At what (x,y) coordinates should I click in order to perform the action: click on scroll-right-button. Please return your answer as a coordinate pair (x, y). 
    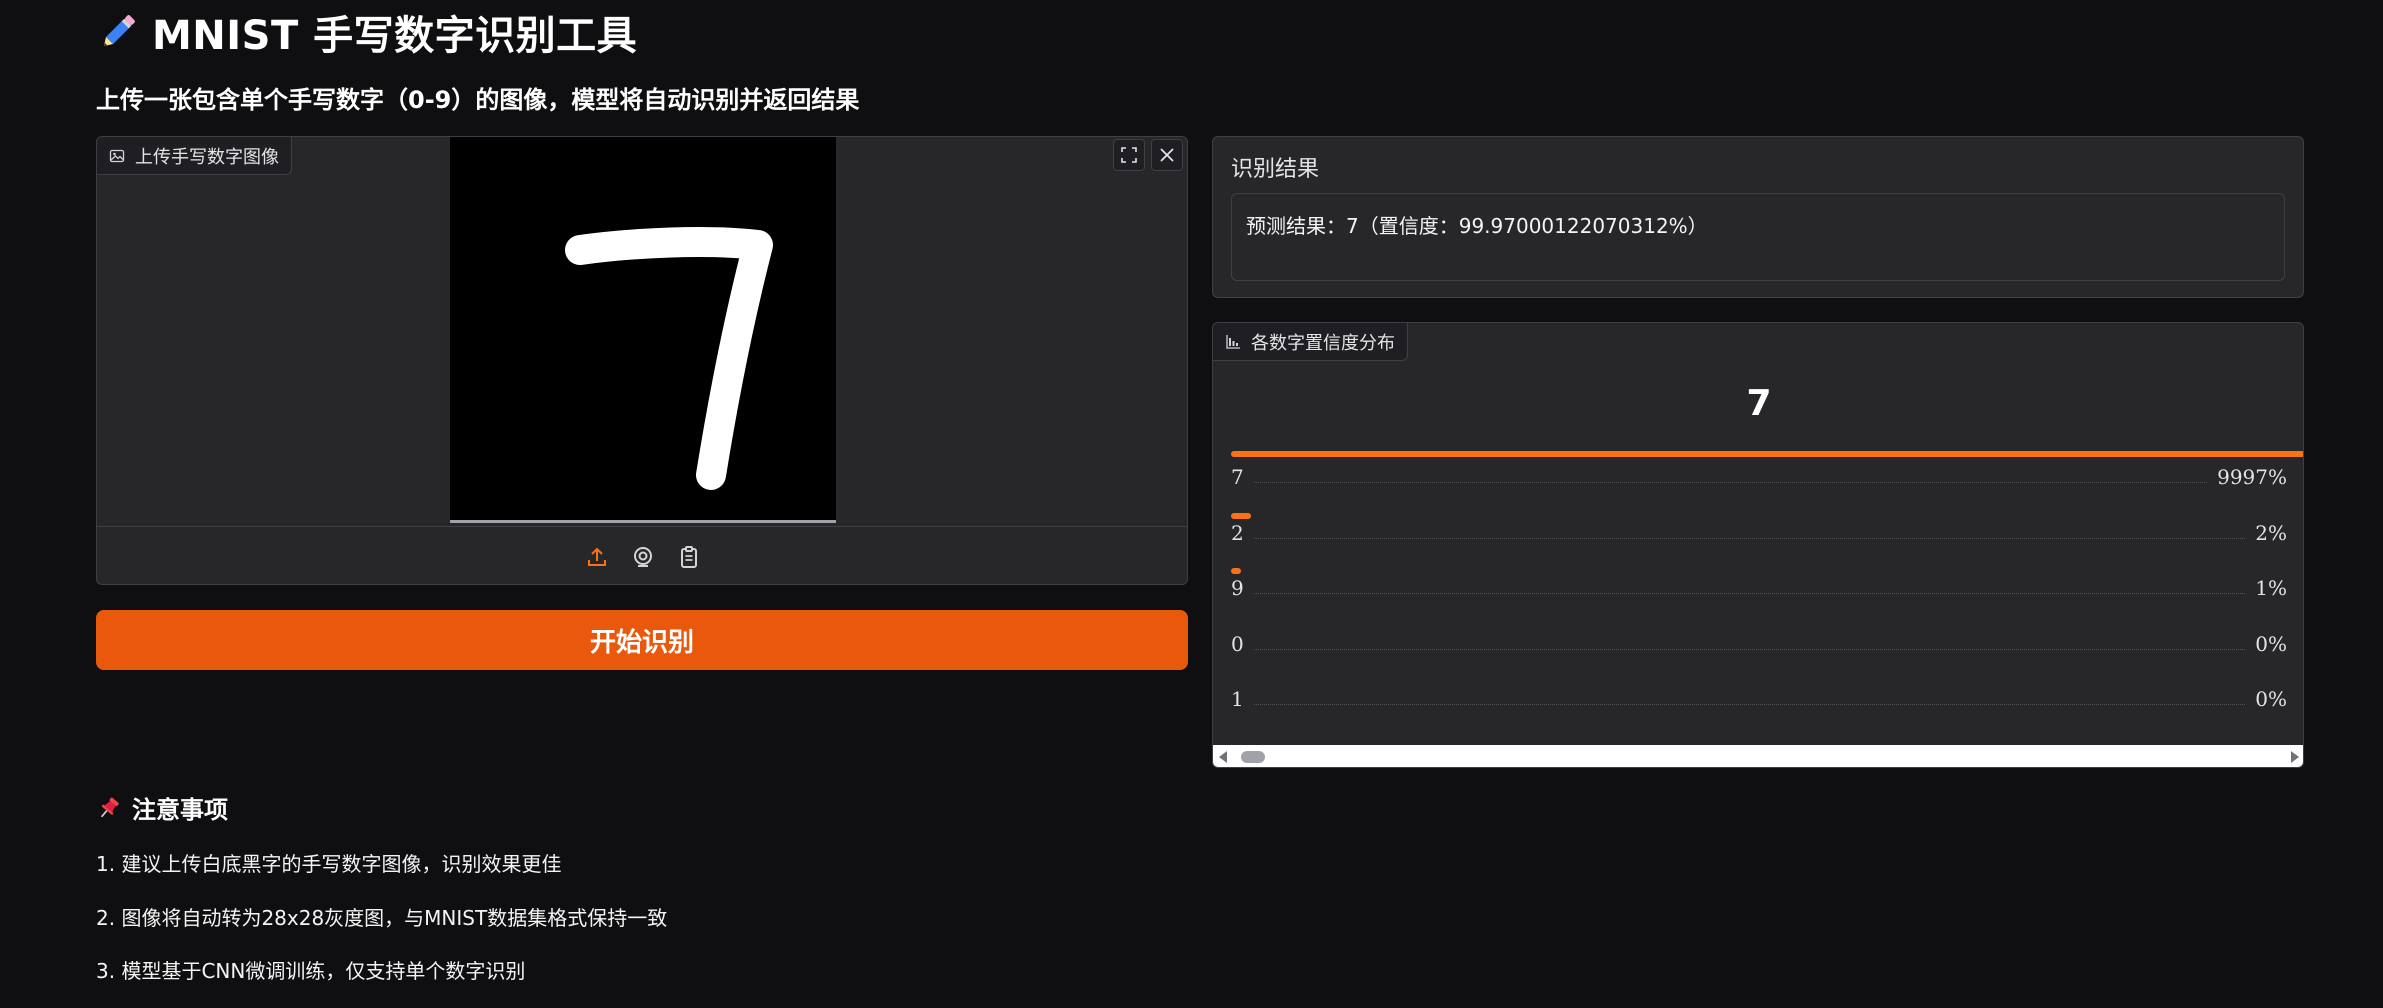
    Looking at the image, I should click on (2294, 756).